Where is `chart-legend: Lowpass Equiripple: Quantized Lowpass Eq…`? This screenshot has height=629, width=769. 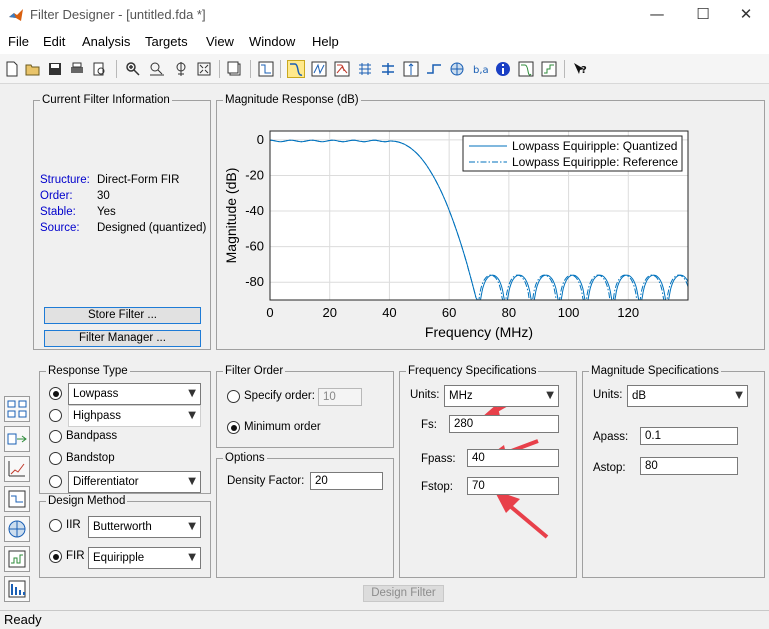
chart-legend: Lowpass Equiripple: Quantized Lowpass Eq… is located at coordinates (572, 153).